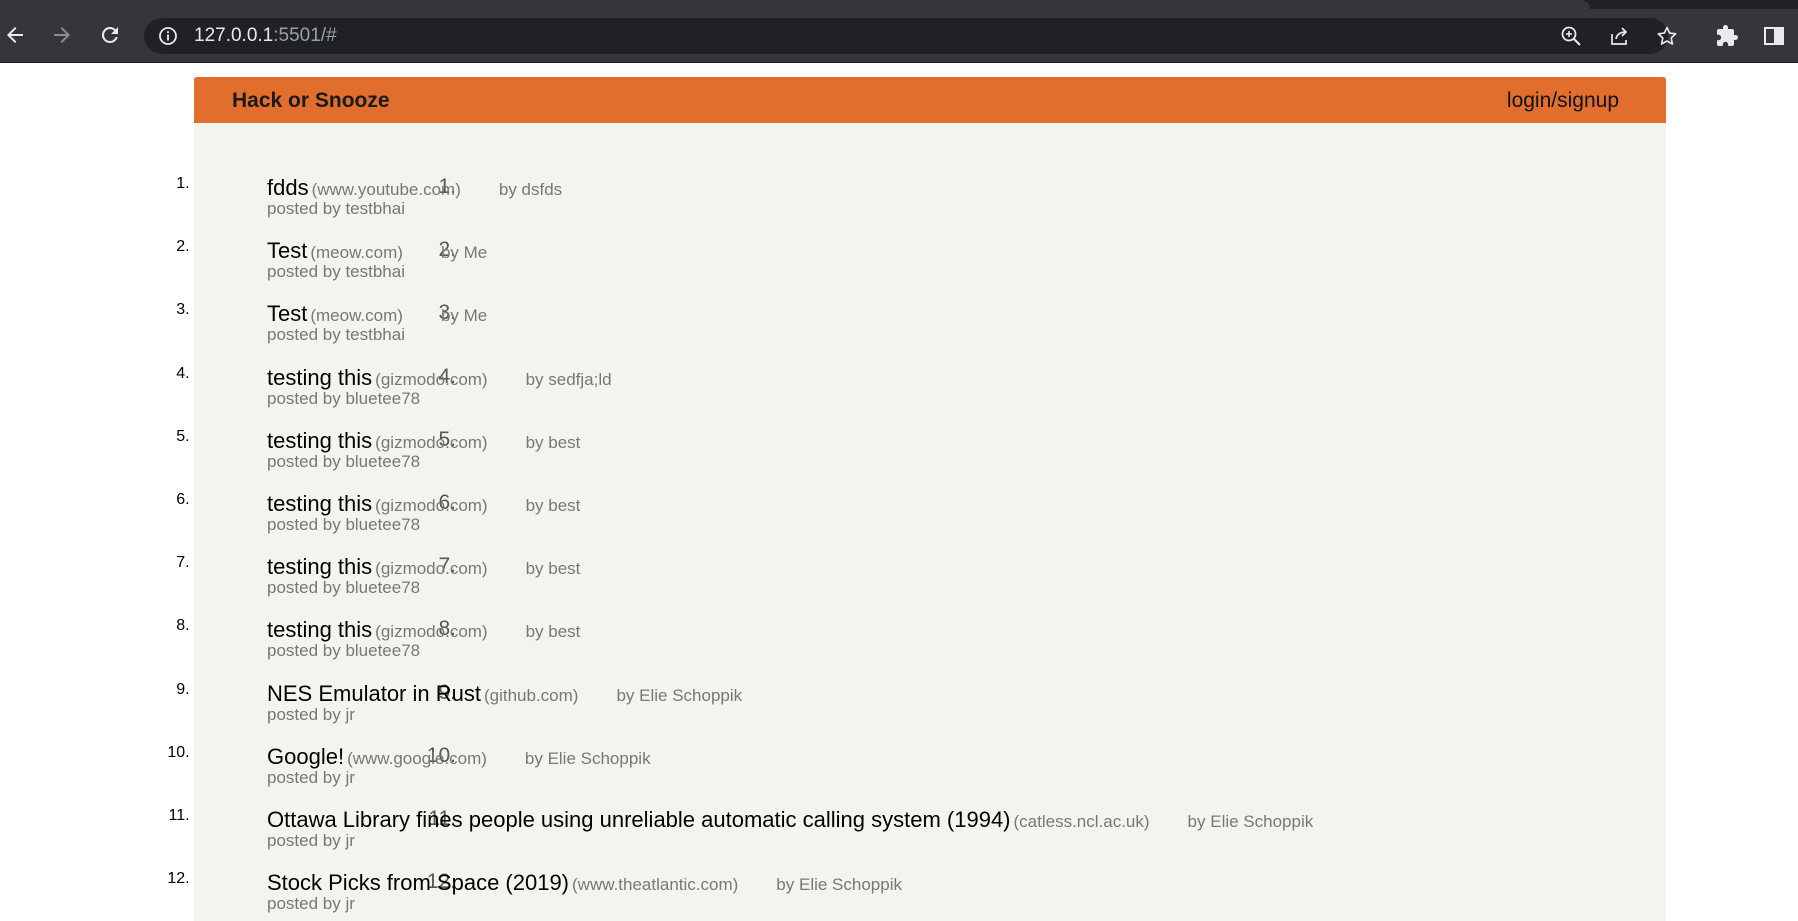  What do you see at coordinates (899, 4) in the screenshot?
I see `tab-strip` at bounding box center [899, 4].